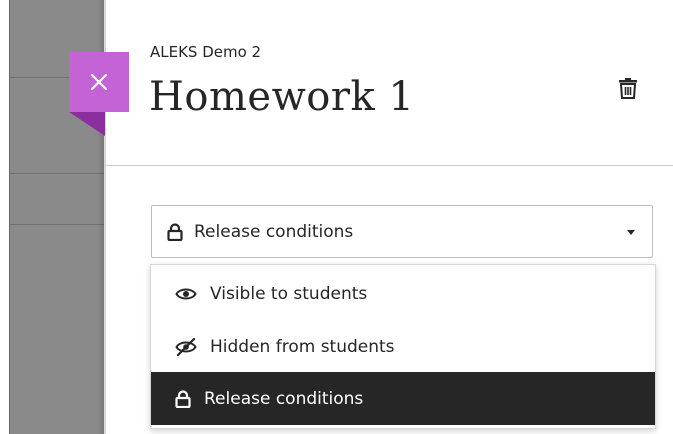  What do you see at coordinates (403, 398) in the screenshot?
I see `menu-item-release-conditions: Release conditions` at bounding box center [403, 398].